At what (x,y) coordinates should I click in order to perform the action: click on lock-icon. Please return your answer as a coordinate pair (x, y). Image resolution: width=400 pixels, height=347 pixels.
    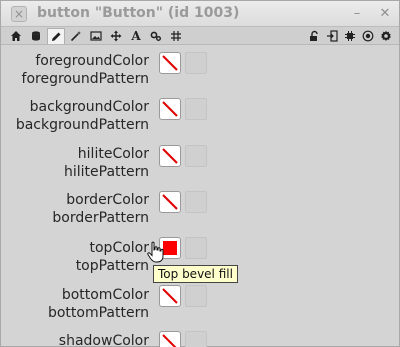
    Looking at the image, I should click on (314, 36).